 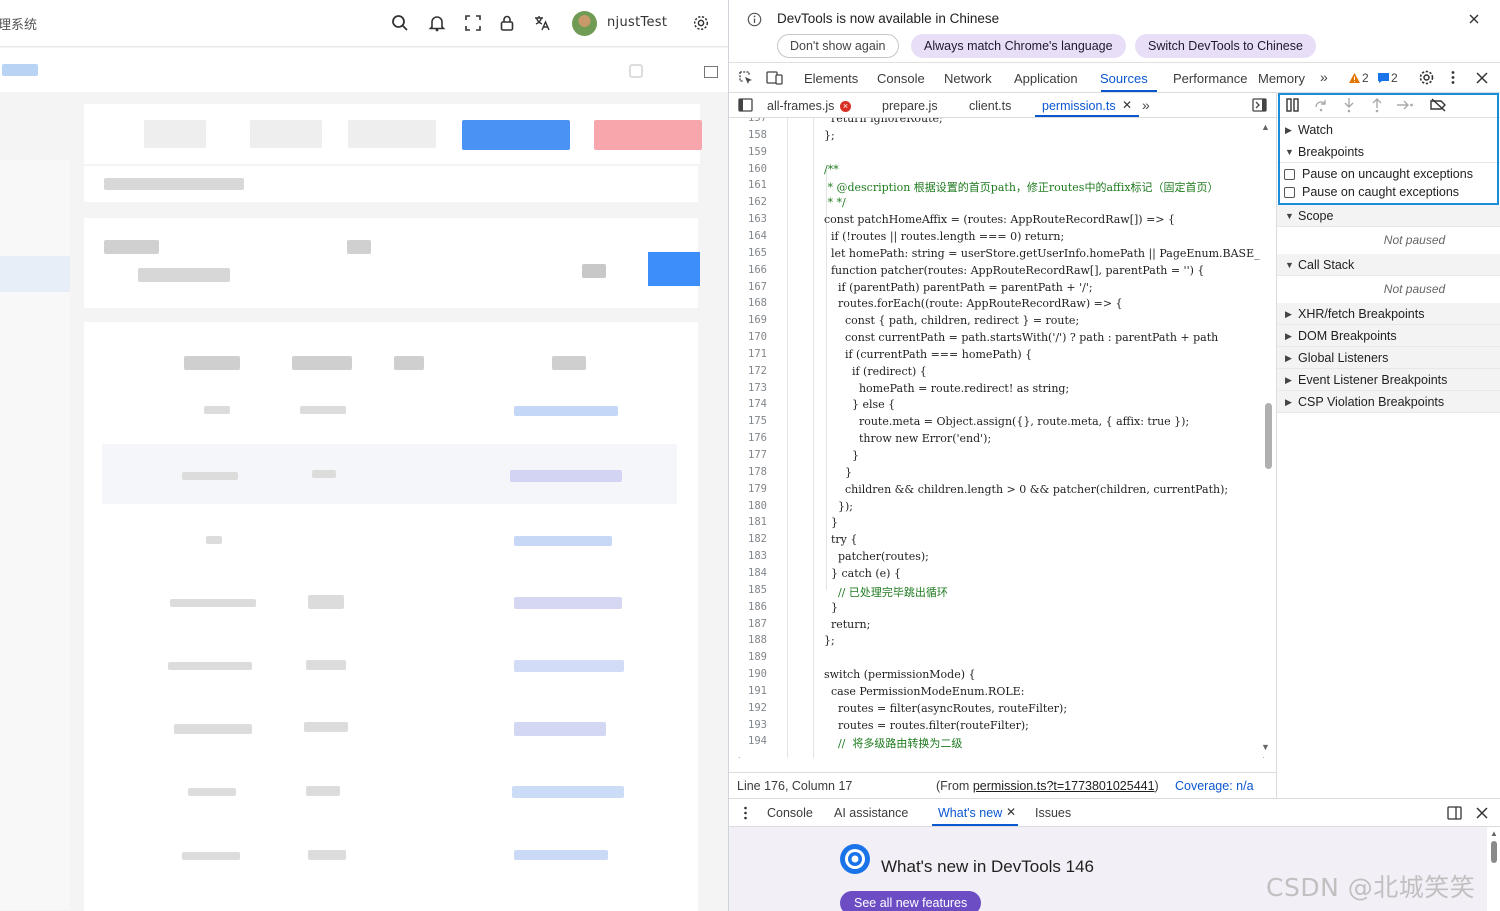 What do you see at coordinates (1482, 813) in the screenshot?
I see `close-drawer-icon` at bounding box center [1482, 813].